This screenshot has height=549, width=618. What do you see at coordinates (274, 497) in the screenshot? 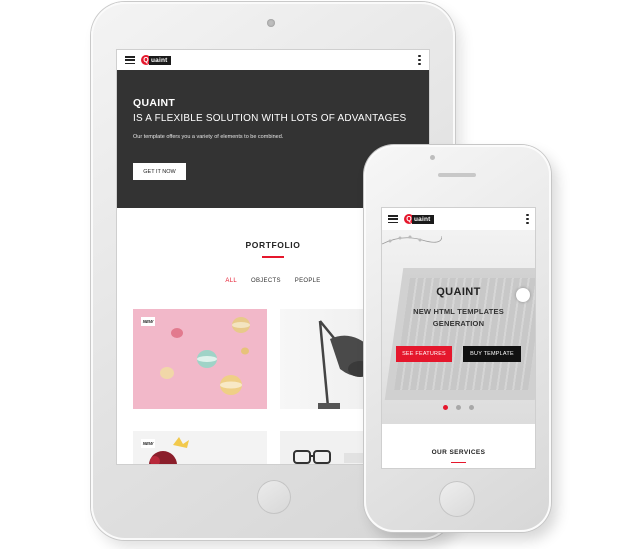
I see `tablet-home-button` at bounding box center [274, 497].